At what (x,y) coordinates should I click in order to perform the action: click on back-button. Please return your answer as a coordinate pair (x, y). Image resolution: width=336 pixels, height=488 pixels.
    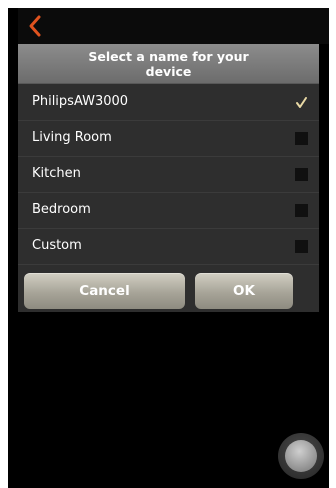
    Looking at the image, I should click on (36, 26).